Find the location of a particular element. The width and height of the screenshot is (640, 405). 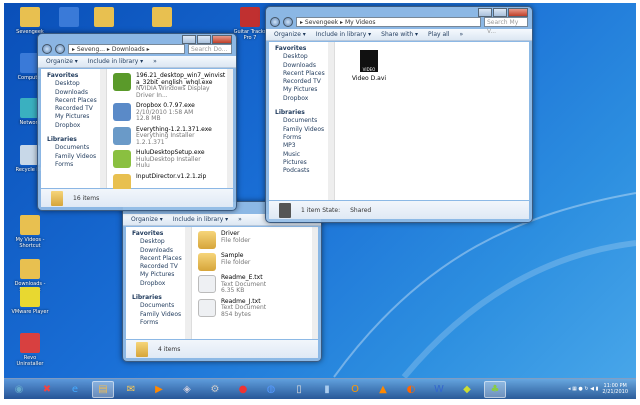

taskbar-start-icon: ◉ is located at coordinates (19, 389).